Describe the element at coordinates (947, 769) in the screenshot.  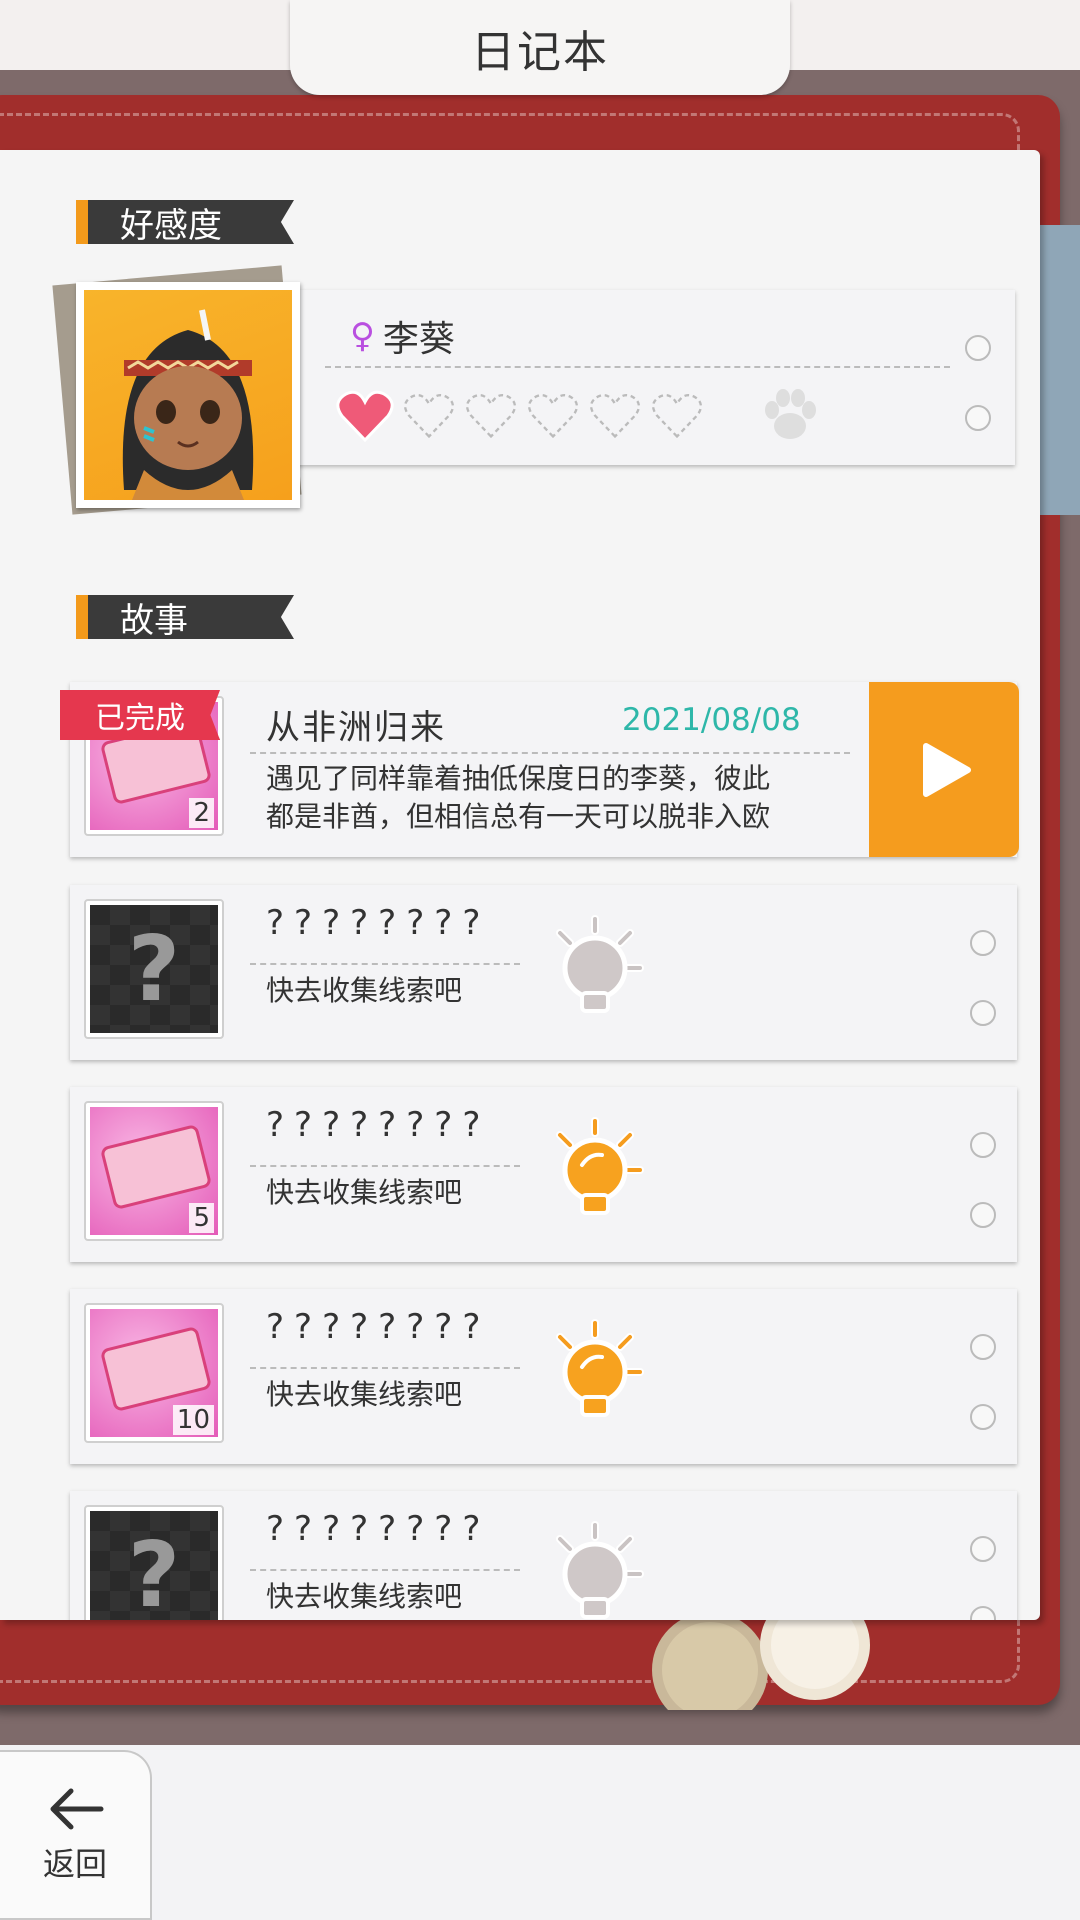
I see `play-icon` at that location.